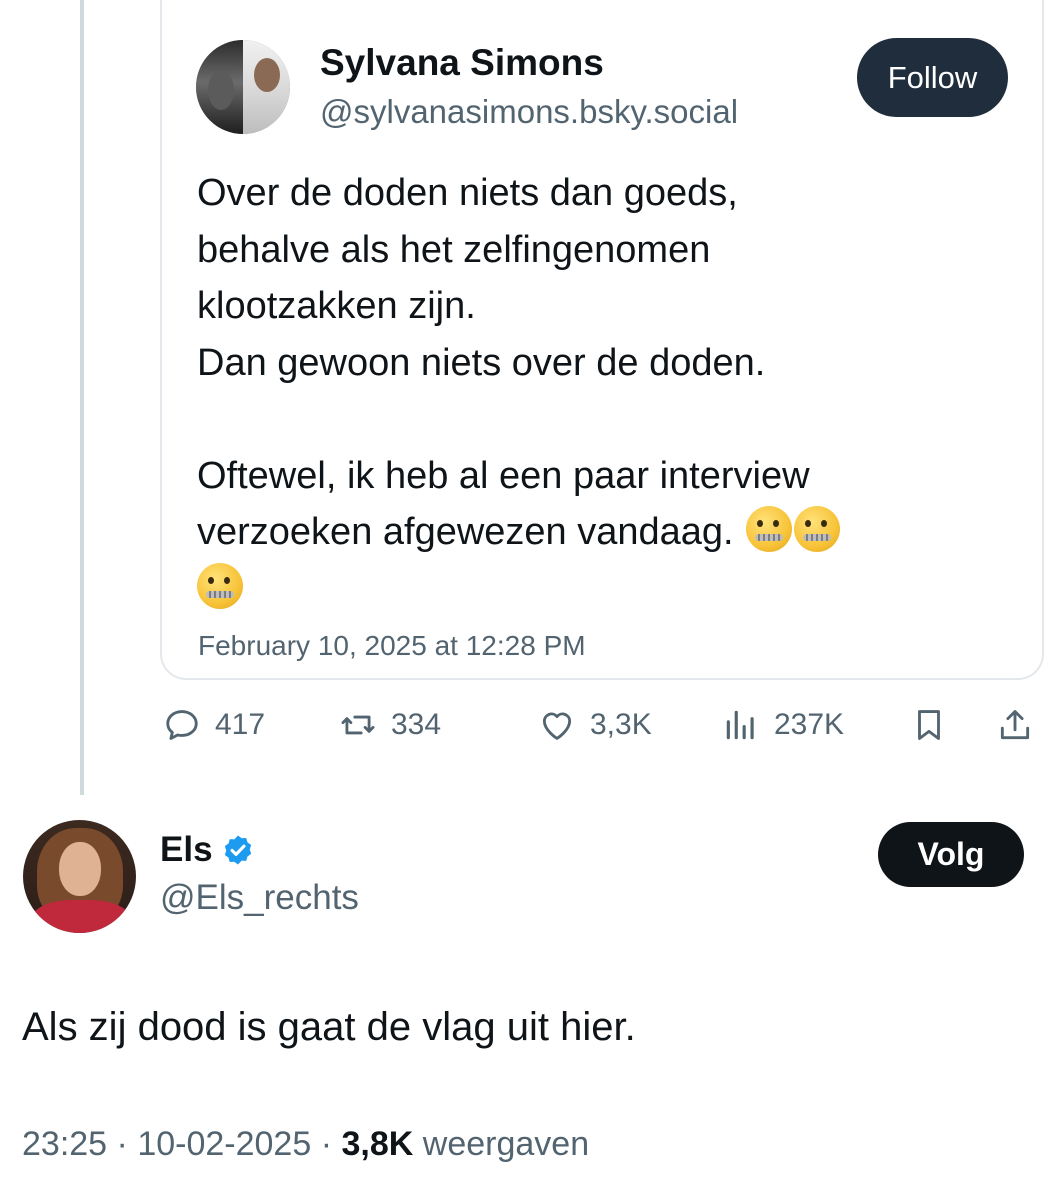 Image resolution: width=1060 pixels, height=1200 pixels. Describe the element at coordinates (506, 1144) in the screenshot. I see `reply-views-label: weergaven` at that location.